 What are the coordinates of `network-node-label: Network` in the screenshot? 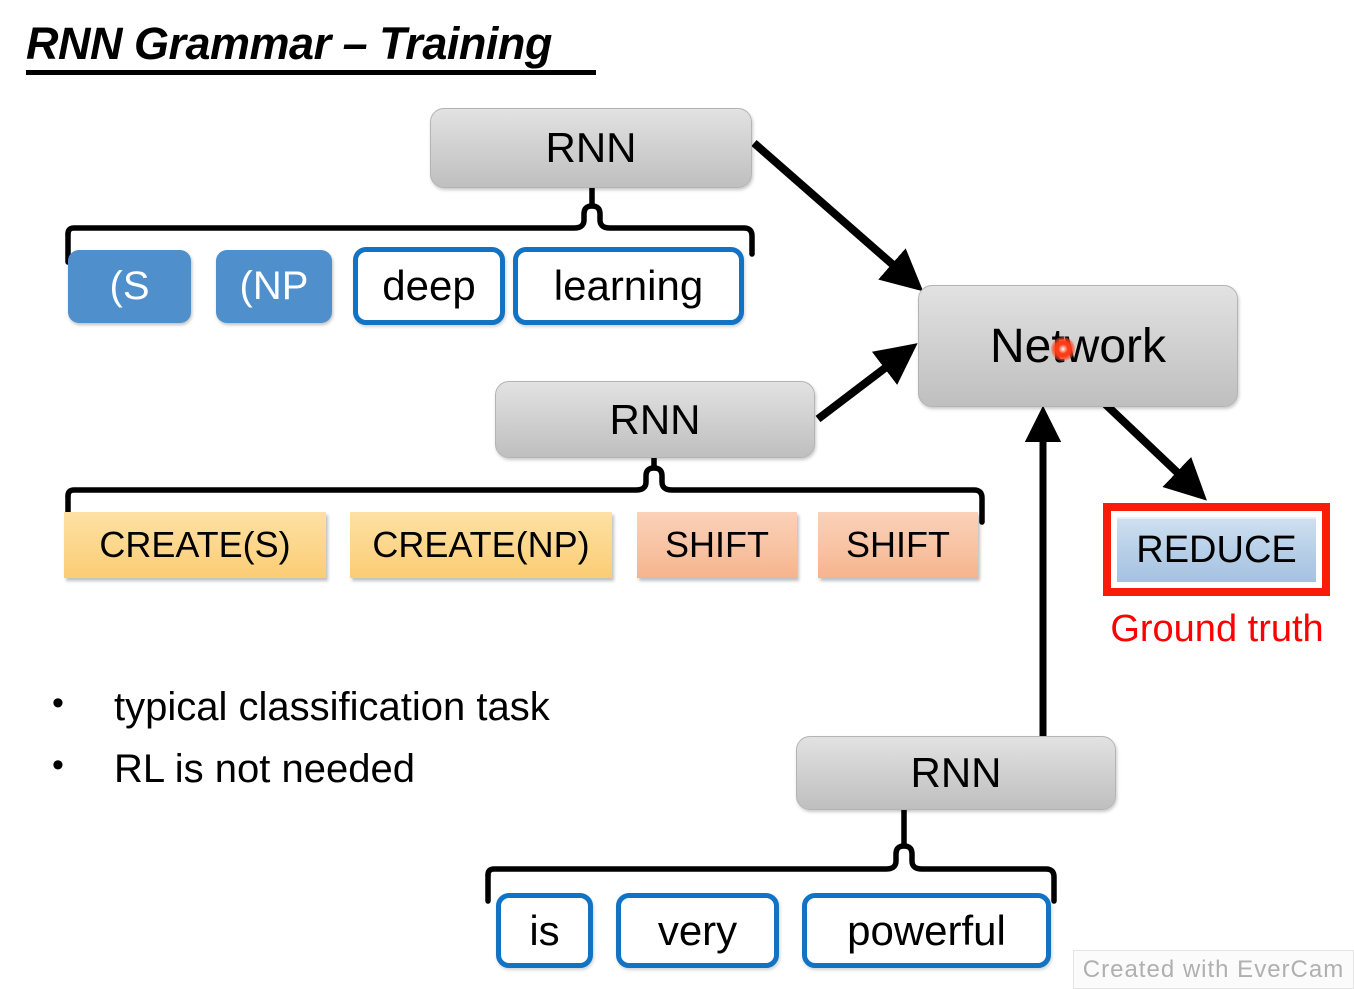 It's located at (1078, 346).